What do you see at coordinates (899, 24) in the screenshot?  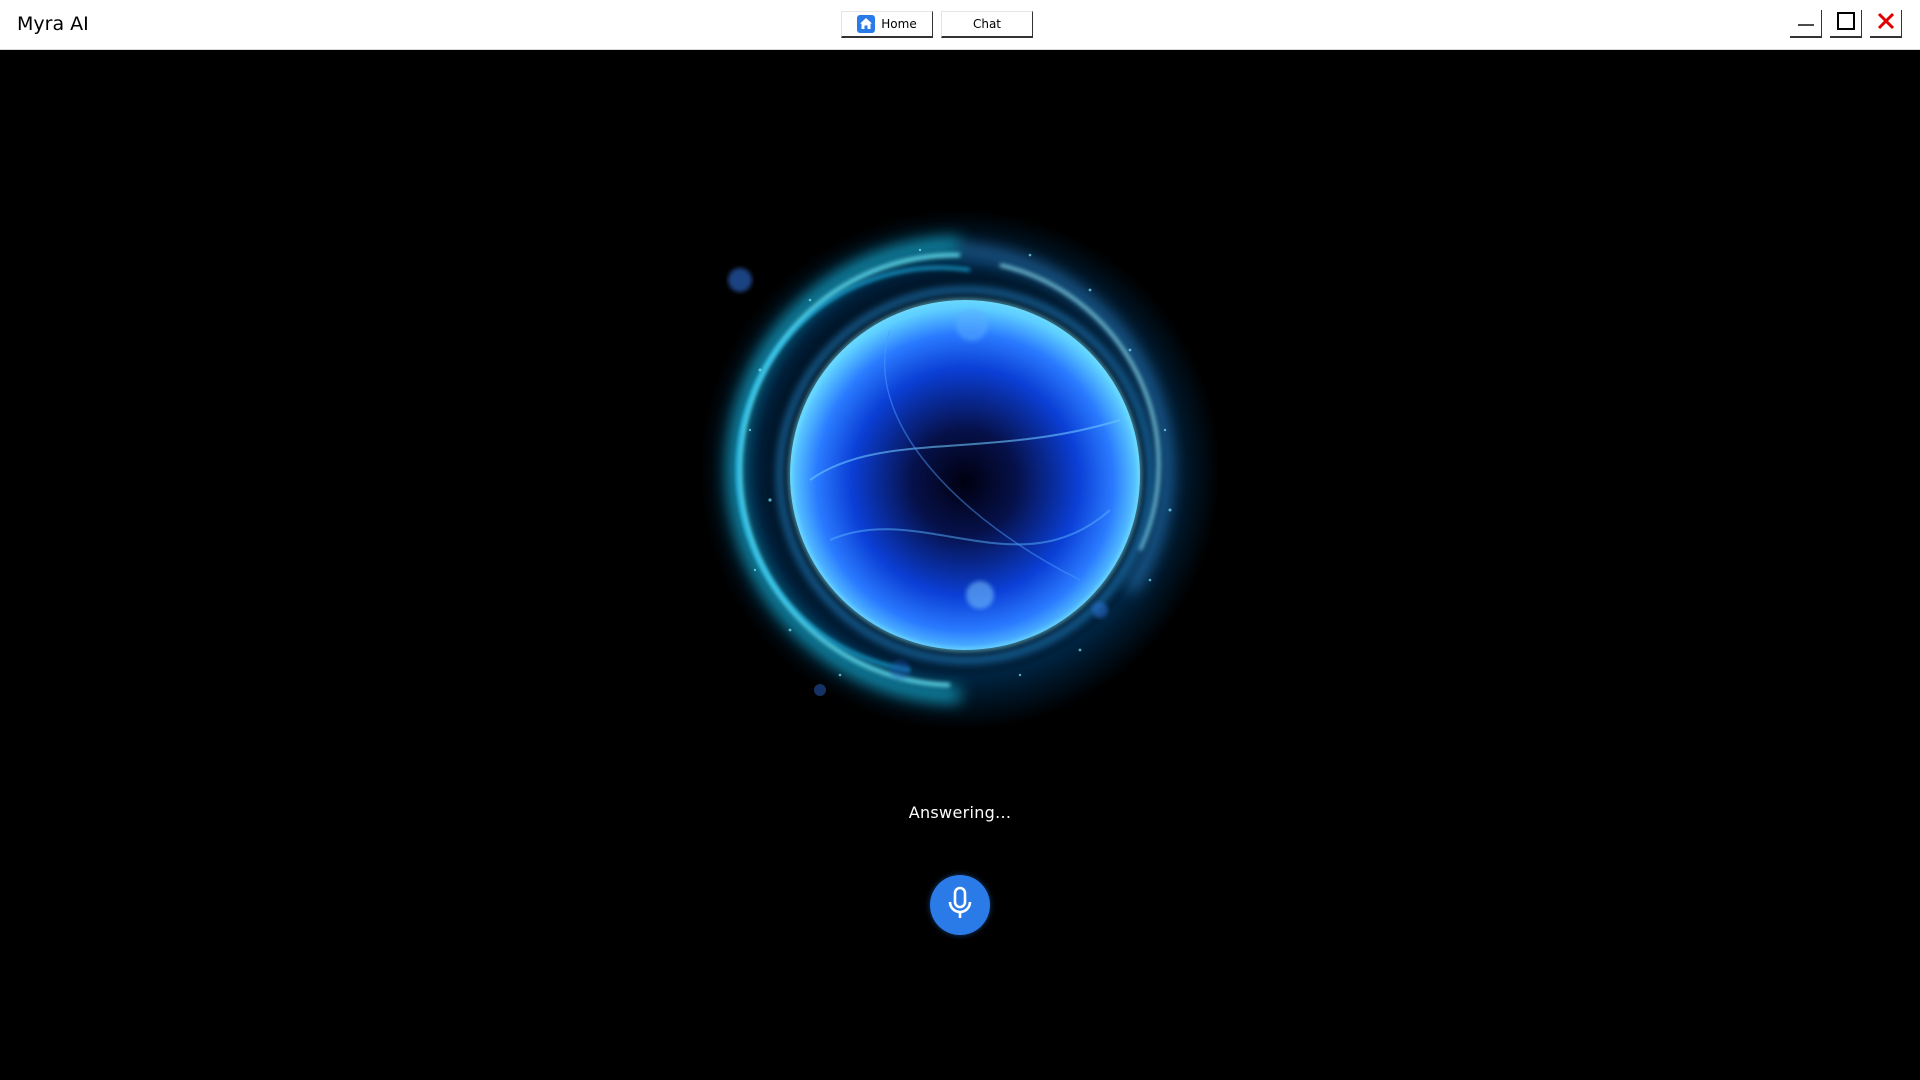 I see `home-button-label: Home` at bounding box center [899, 24].